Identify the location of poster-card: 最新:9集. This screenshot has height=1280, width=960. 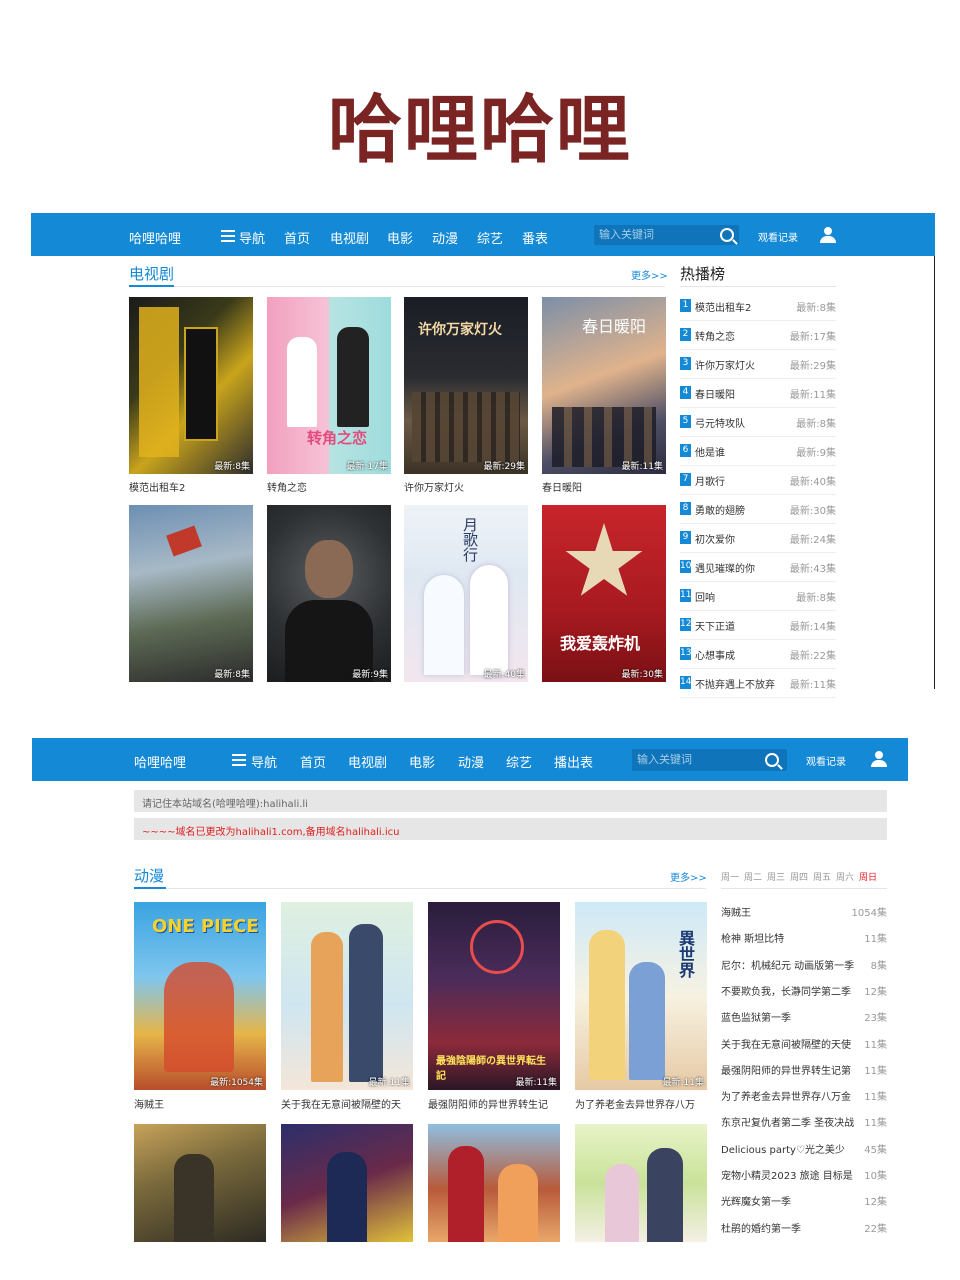
(329, 593).